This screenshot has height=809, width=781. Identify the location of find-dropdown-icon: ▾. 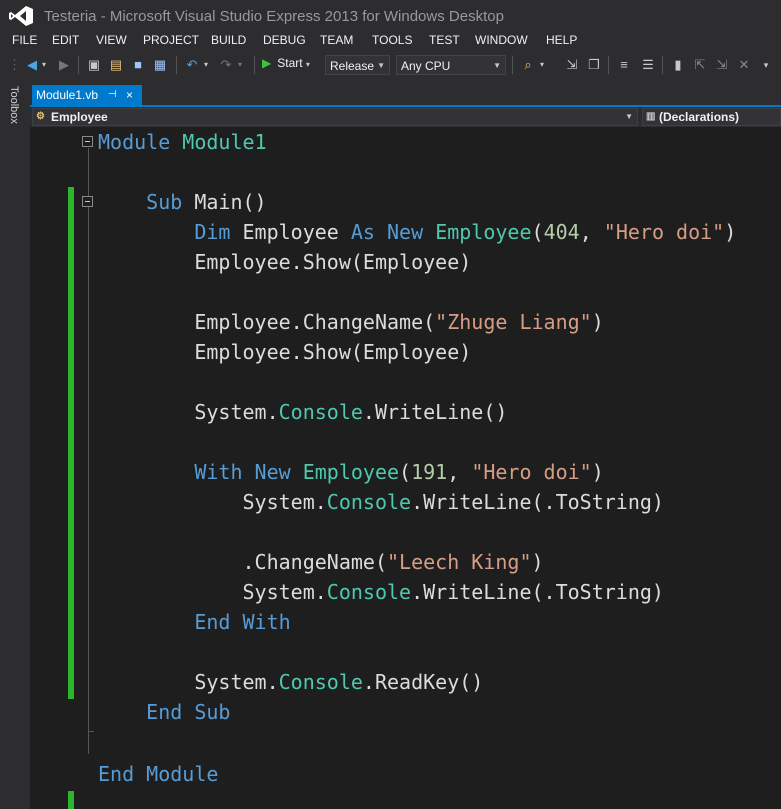
(542, 65).